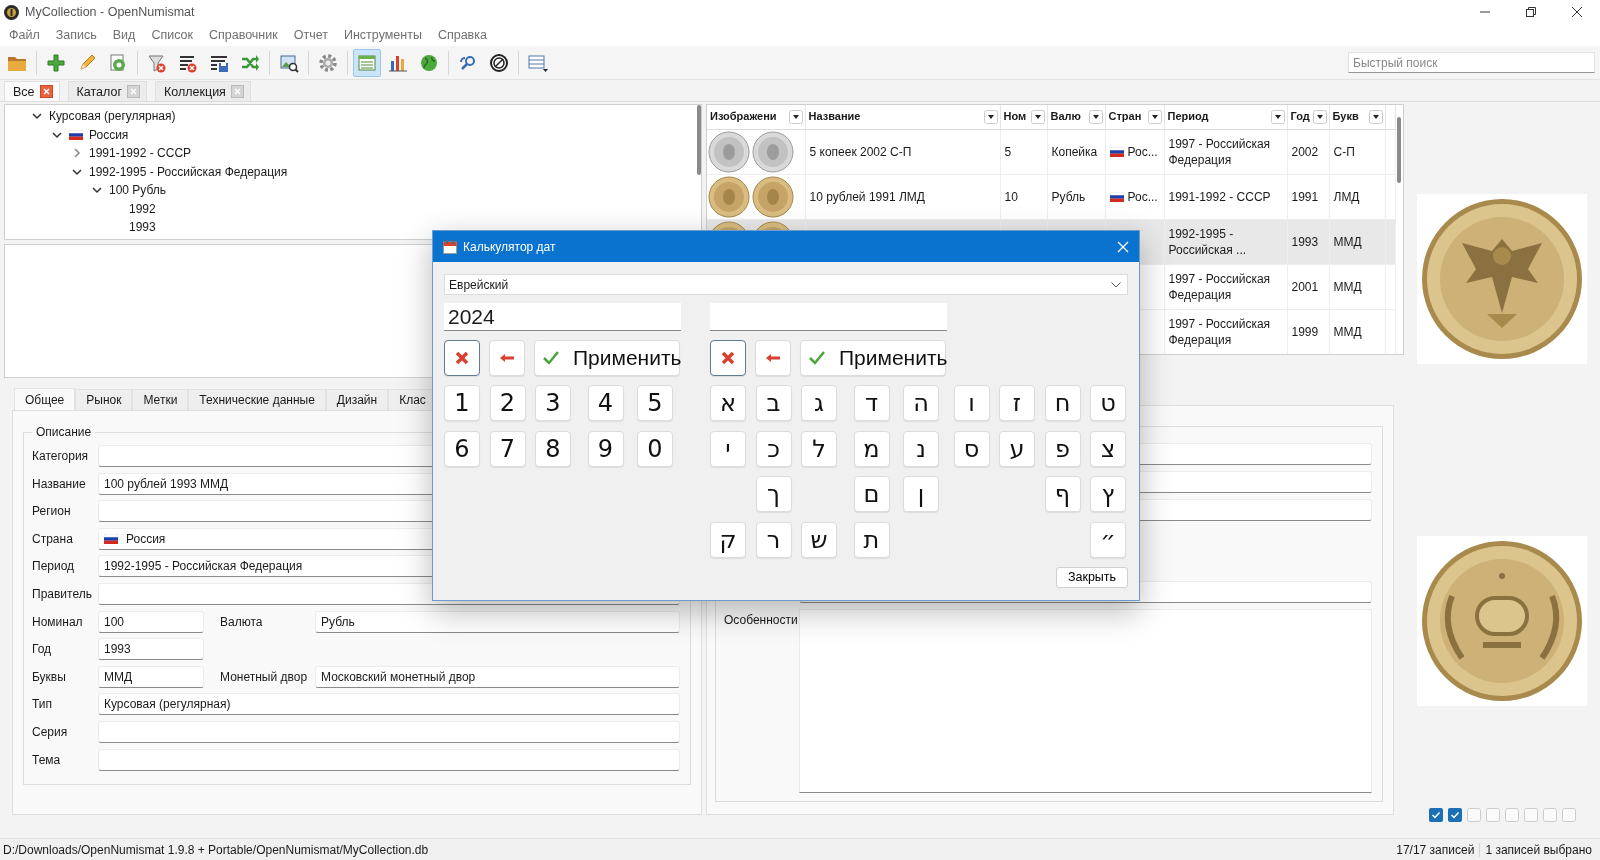 This screenshot has width=1600, height=860. I want to click on letter-key: ץ, so click(1108, 494).